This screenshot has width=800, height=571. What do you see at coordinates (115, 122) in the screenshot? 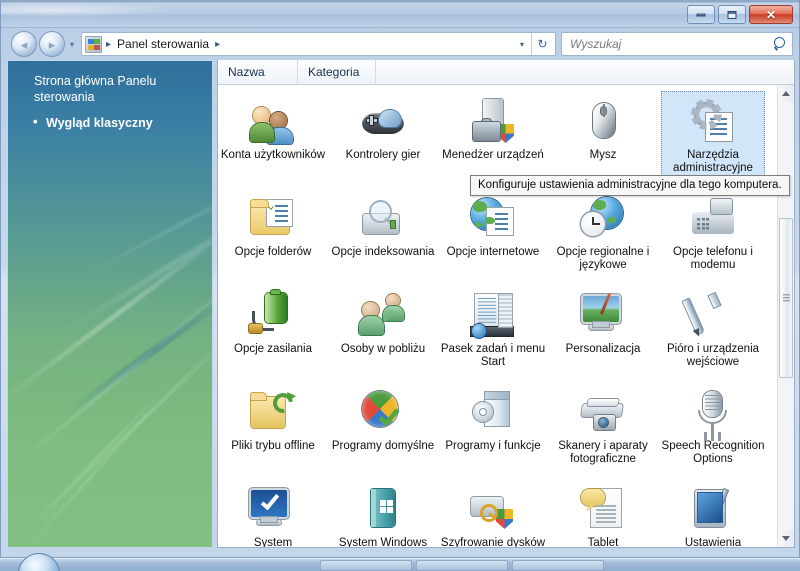
I see `sidebar-item-classic-view: Wygląd klasyczny` at bounding box center [115, 122].